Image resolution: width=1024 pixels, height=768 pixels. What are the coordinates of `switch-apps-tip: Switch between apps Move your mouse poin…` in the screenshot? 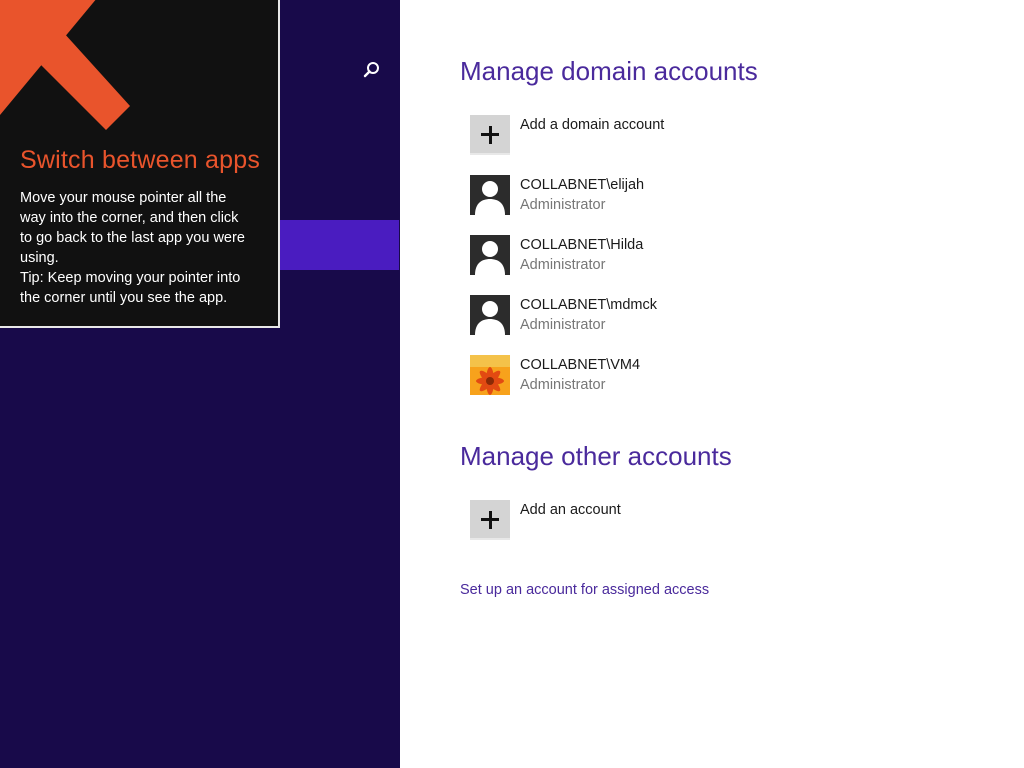 It's located at (140, 164).